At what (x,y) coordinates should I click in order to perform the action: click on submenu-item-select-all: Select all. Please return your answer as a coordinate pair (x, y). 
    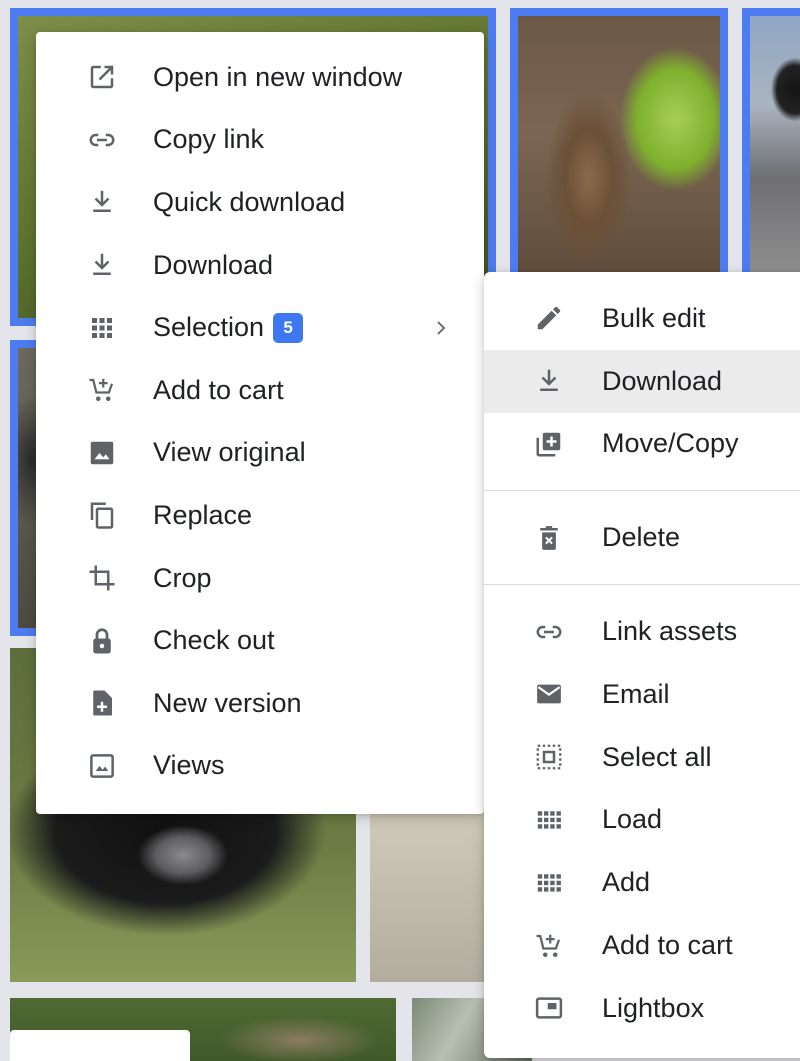
    Looking at the image, I should click on (642, 757).